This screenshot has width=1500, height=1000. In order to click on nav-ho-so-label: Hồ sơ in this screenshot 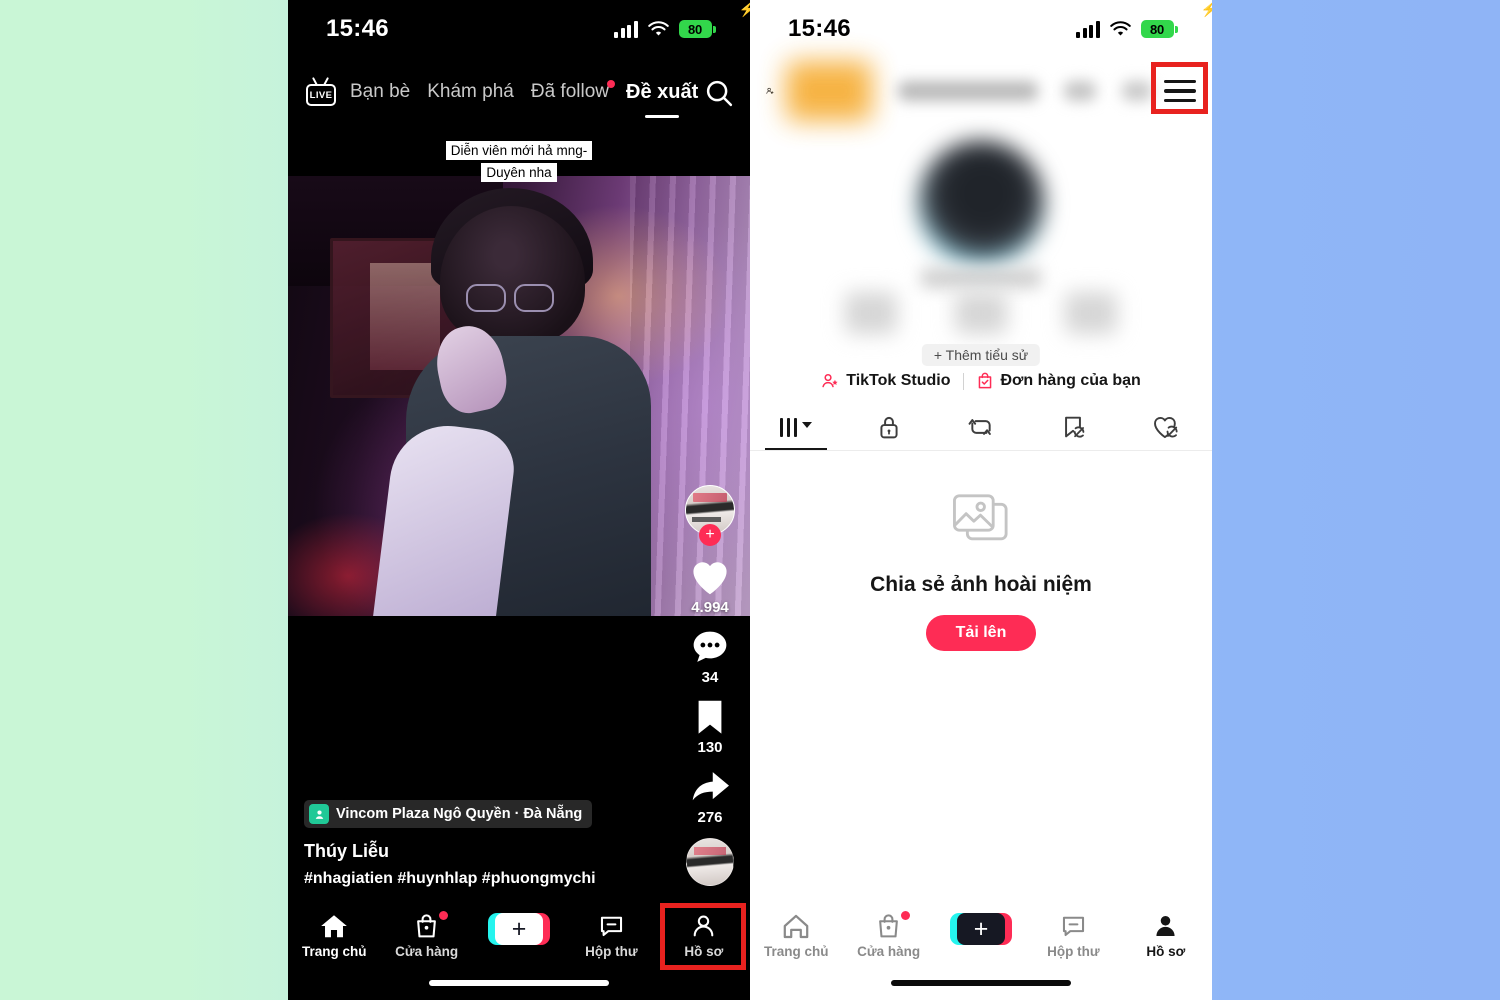, I will do `click(1166, 951)`.